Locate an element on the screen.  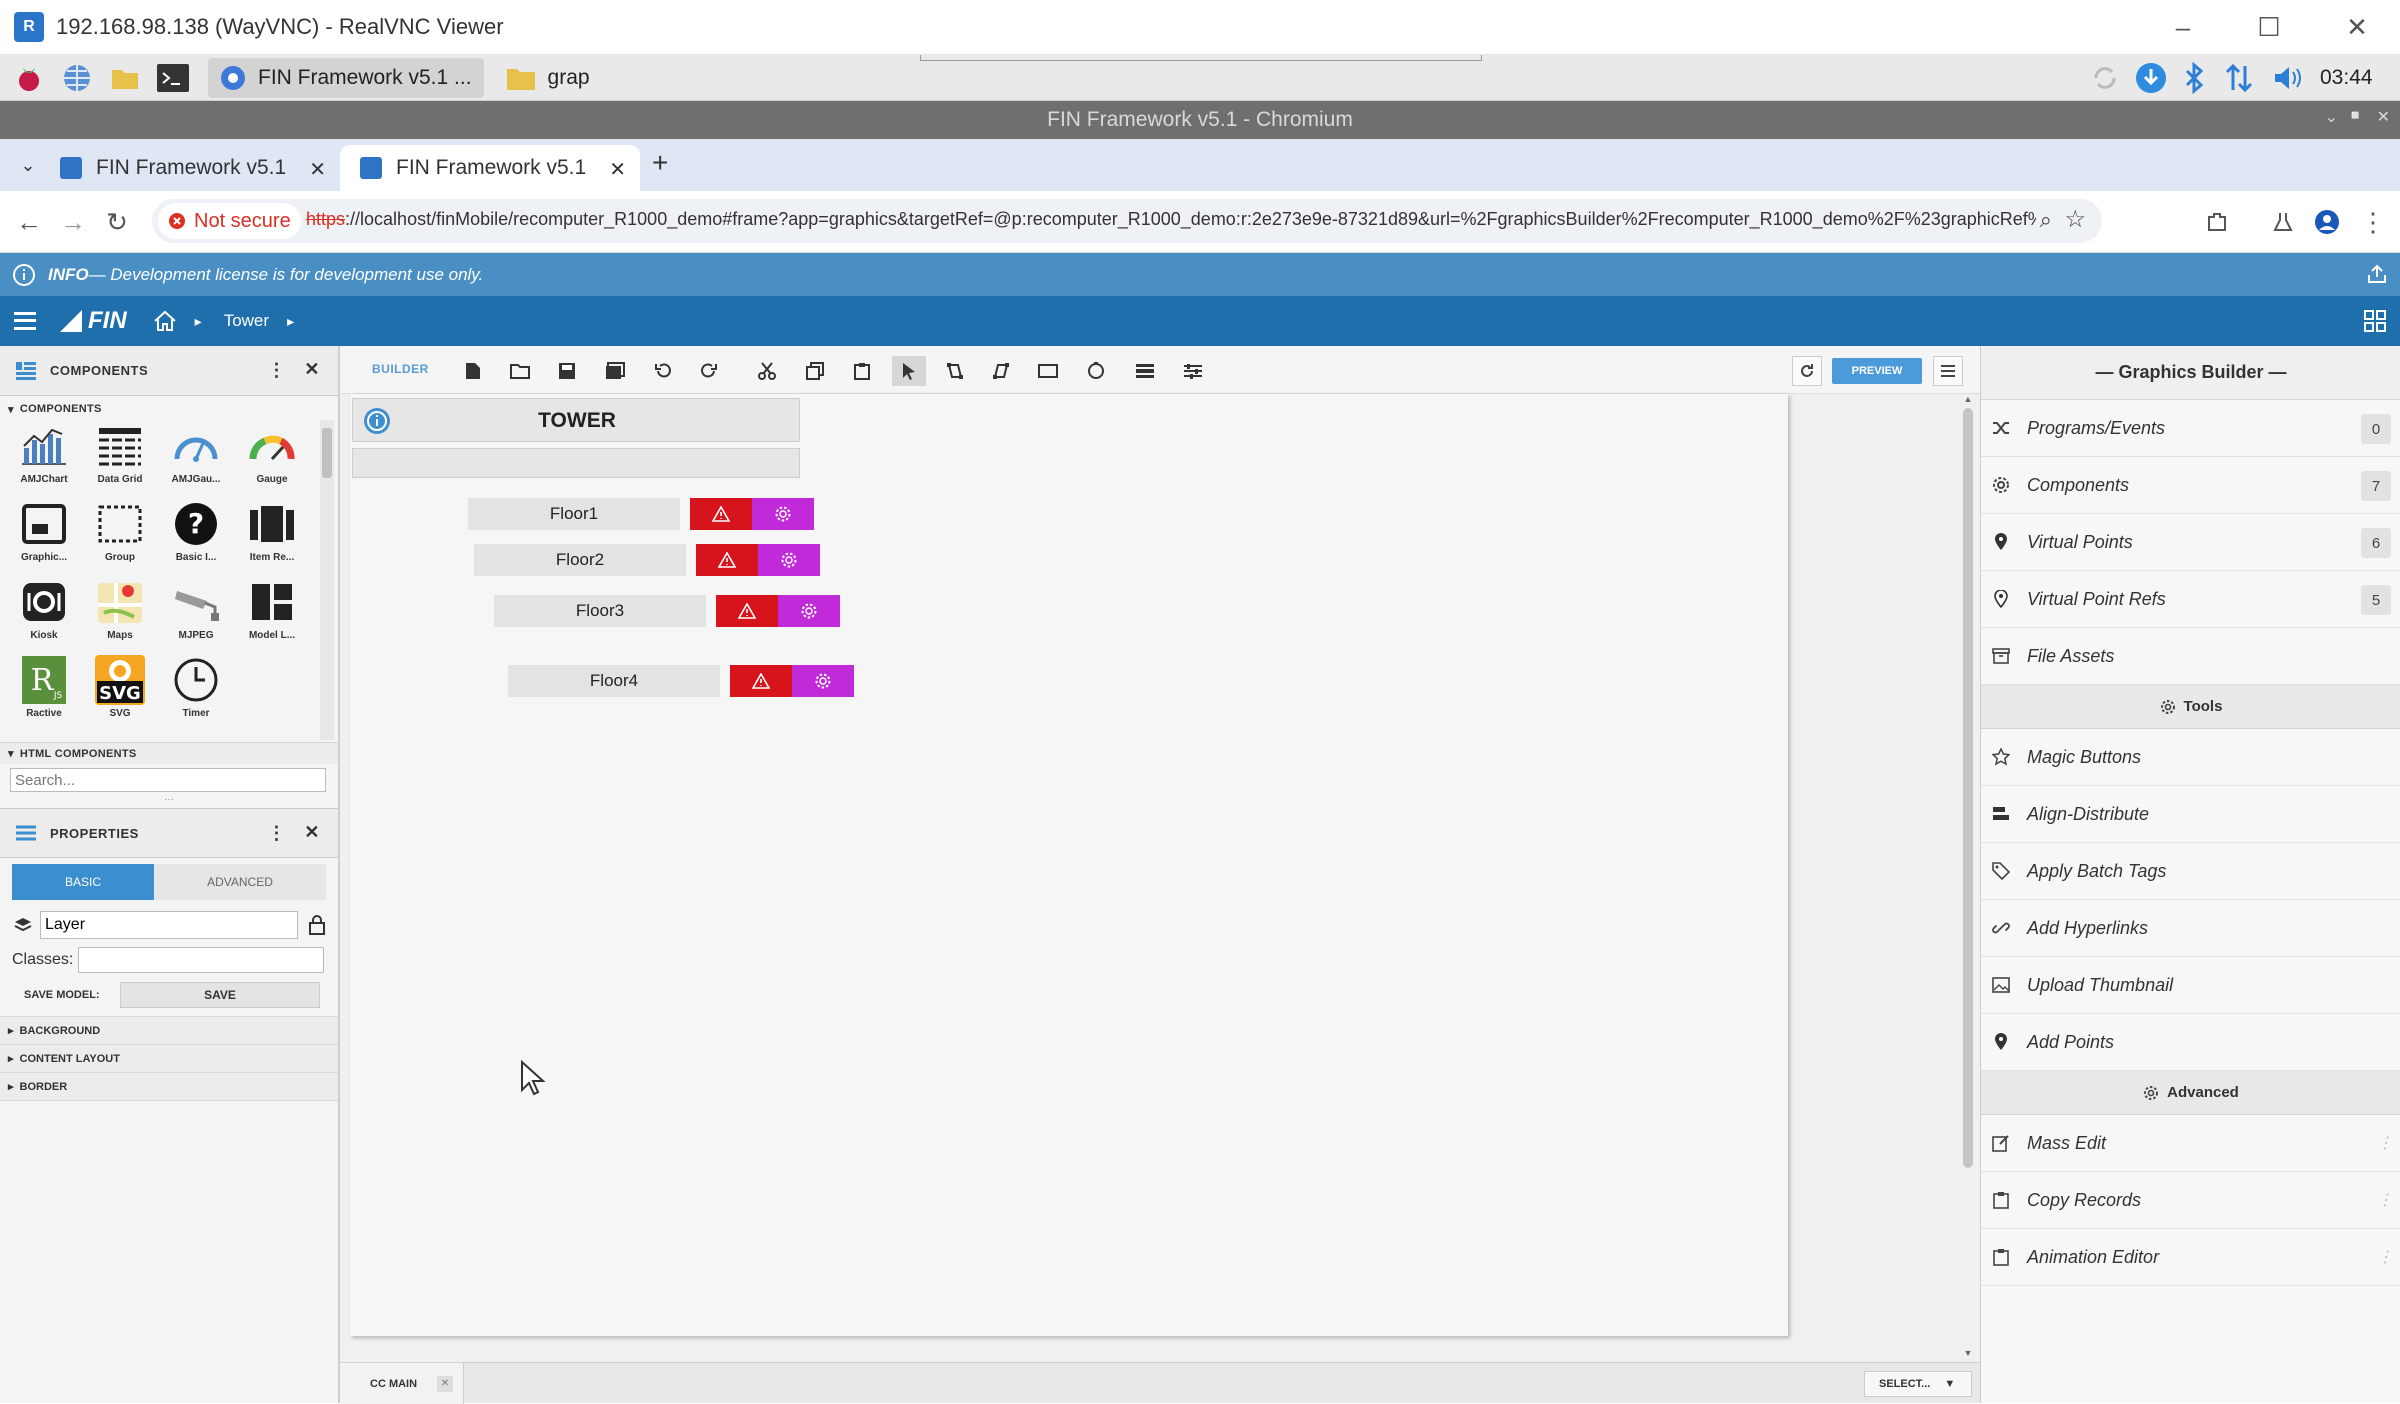
transform-icon is located at coordinates (955, 371).